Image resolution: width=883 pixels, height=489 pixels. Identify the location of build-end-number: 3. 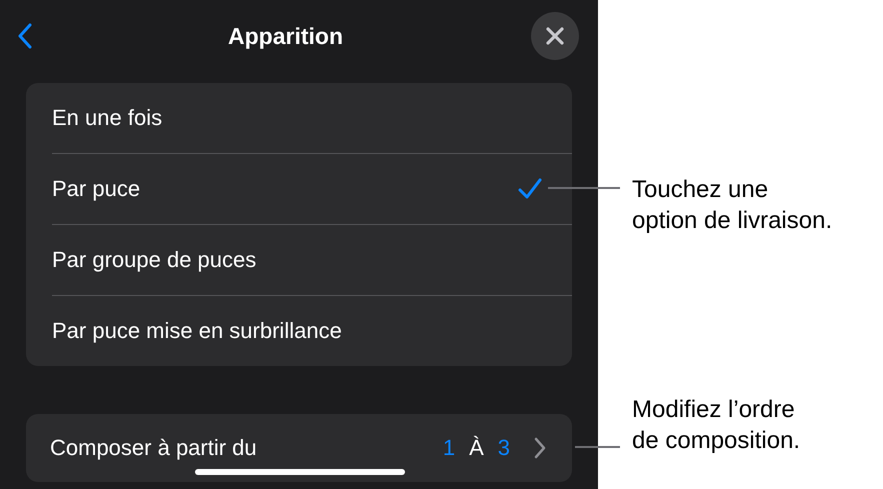
(504, 448).